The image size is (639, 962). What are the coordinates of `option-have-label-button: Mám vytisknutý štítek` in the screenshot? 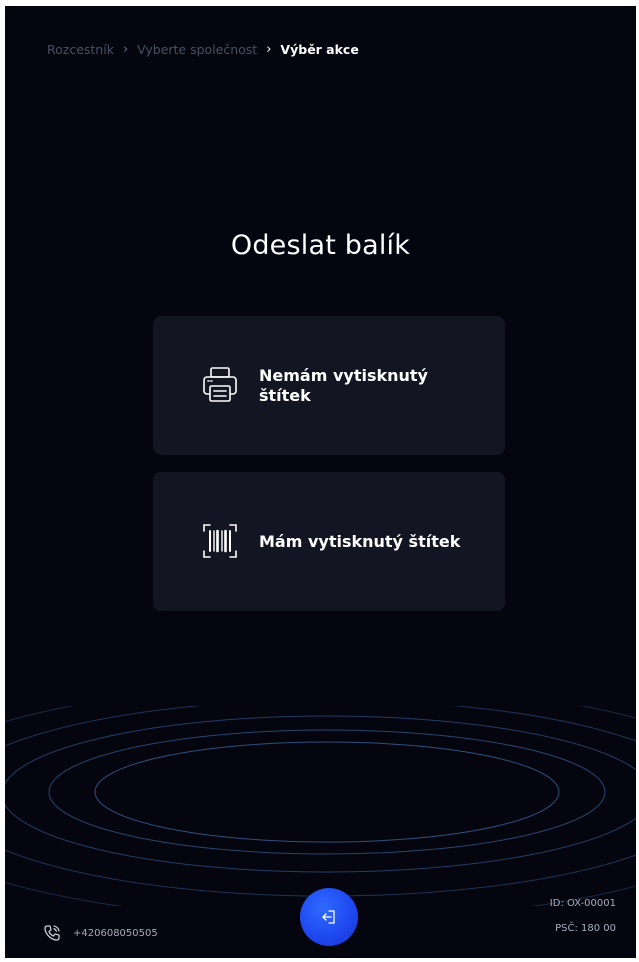 It's located at (329, 541).